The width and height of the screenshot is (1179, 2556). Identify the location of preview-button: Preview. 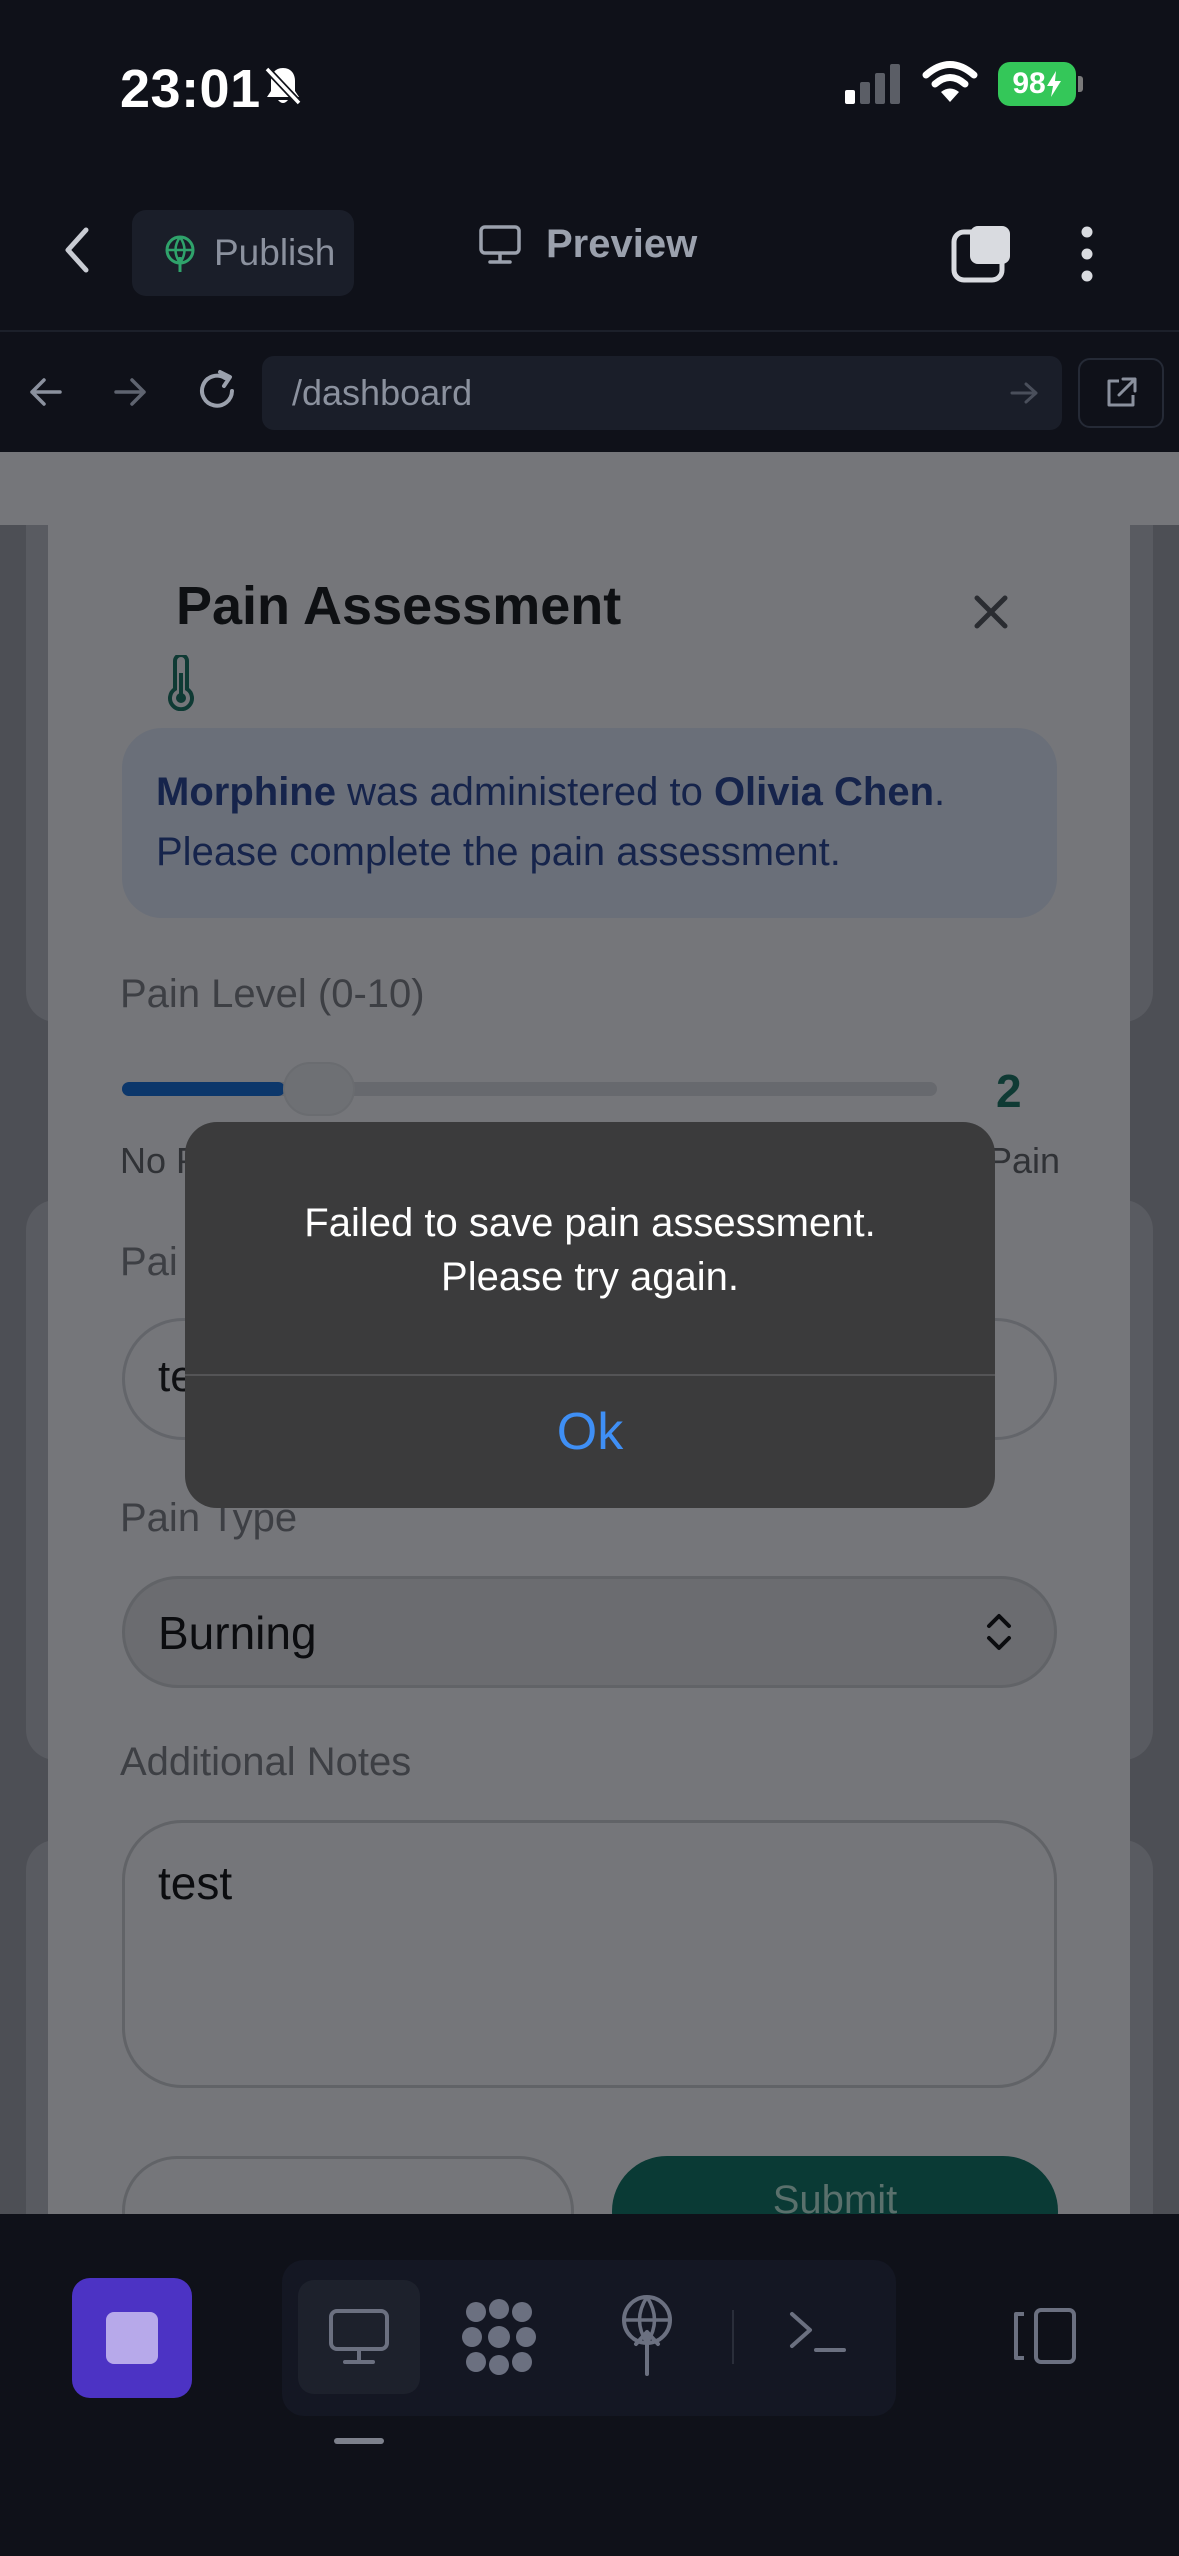
(587, 244).